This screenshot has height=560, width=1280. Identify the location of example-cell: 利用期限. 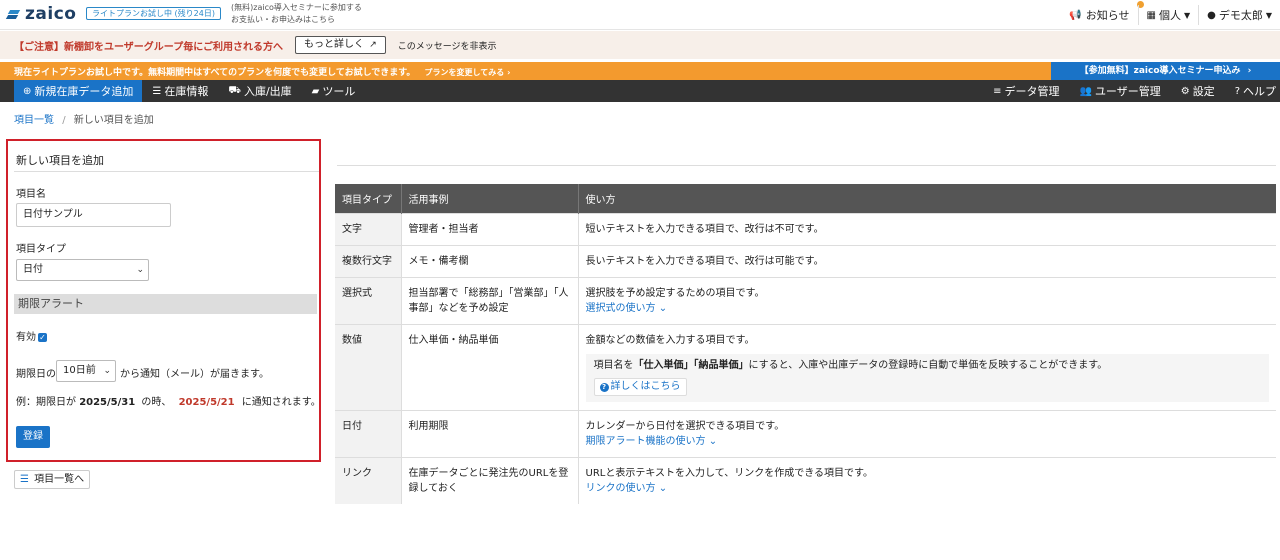
(490, 433).